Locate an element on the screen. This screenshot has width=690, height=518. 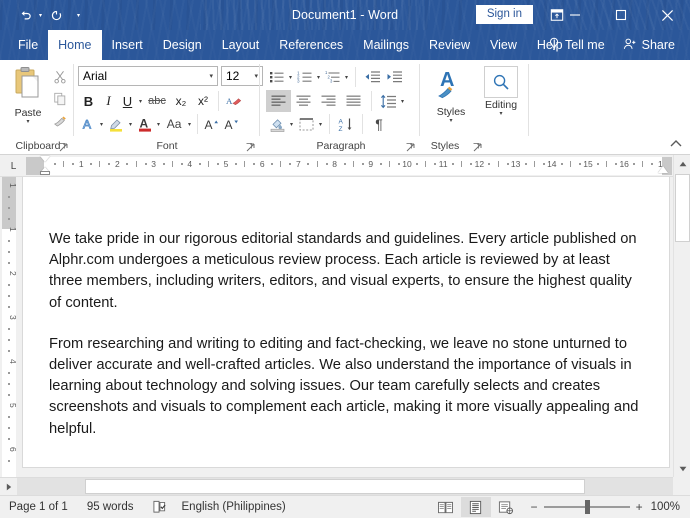
share-button: Share is located at coordinates (649, 45).